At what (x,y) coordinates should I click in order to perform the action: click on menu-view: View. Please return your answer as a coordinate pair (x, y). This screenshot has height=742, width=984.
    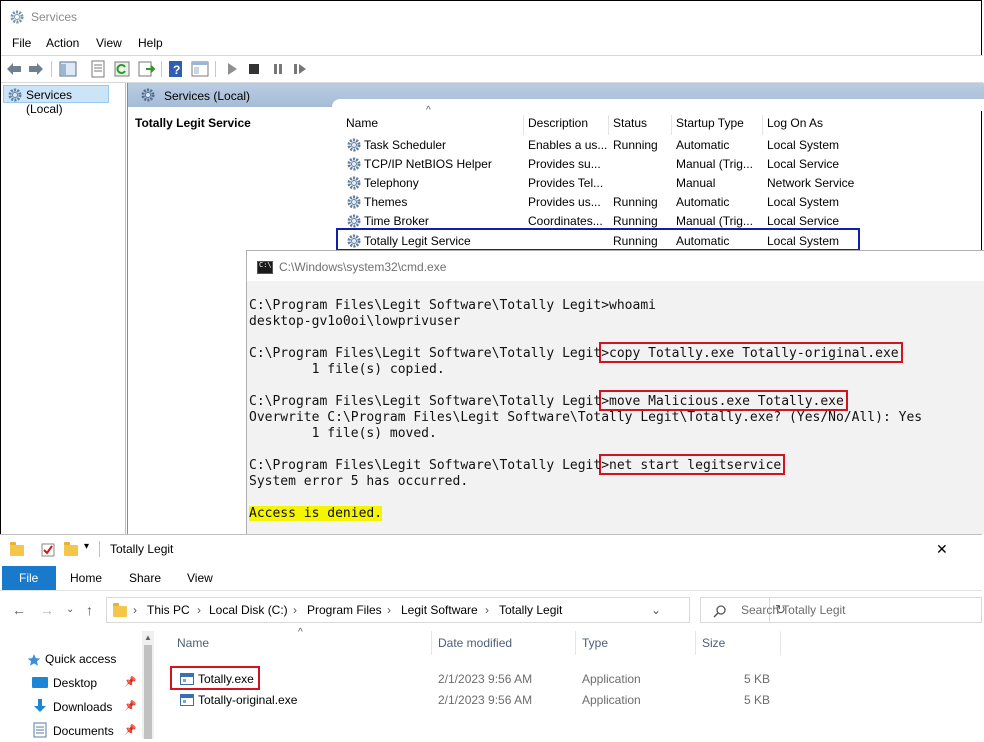
    Looking at the image, I should click on (109, 43).